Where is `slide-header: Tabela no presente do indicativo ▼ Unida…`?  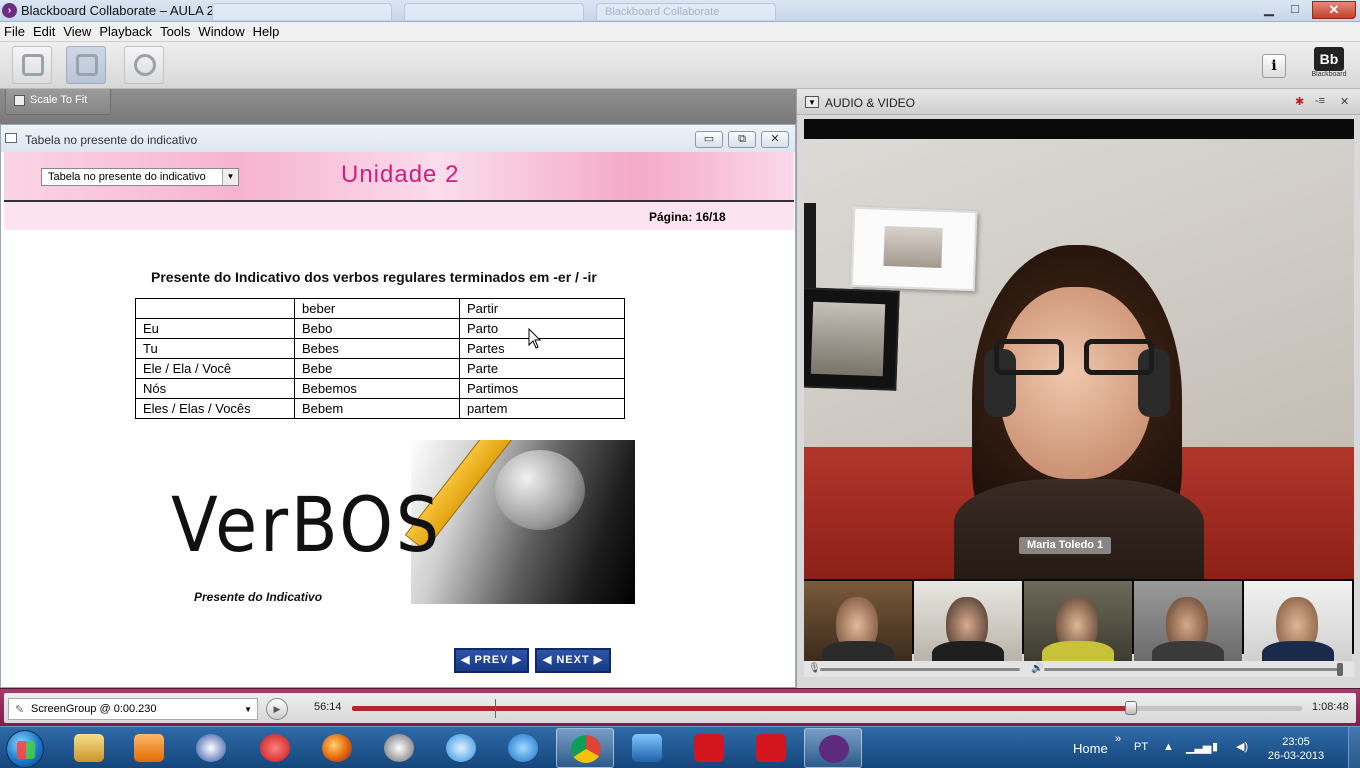
slide-header: Tabela no presente do indicativo ▼ Unida… is located at coordinates (399, 176).